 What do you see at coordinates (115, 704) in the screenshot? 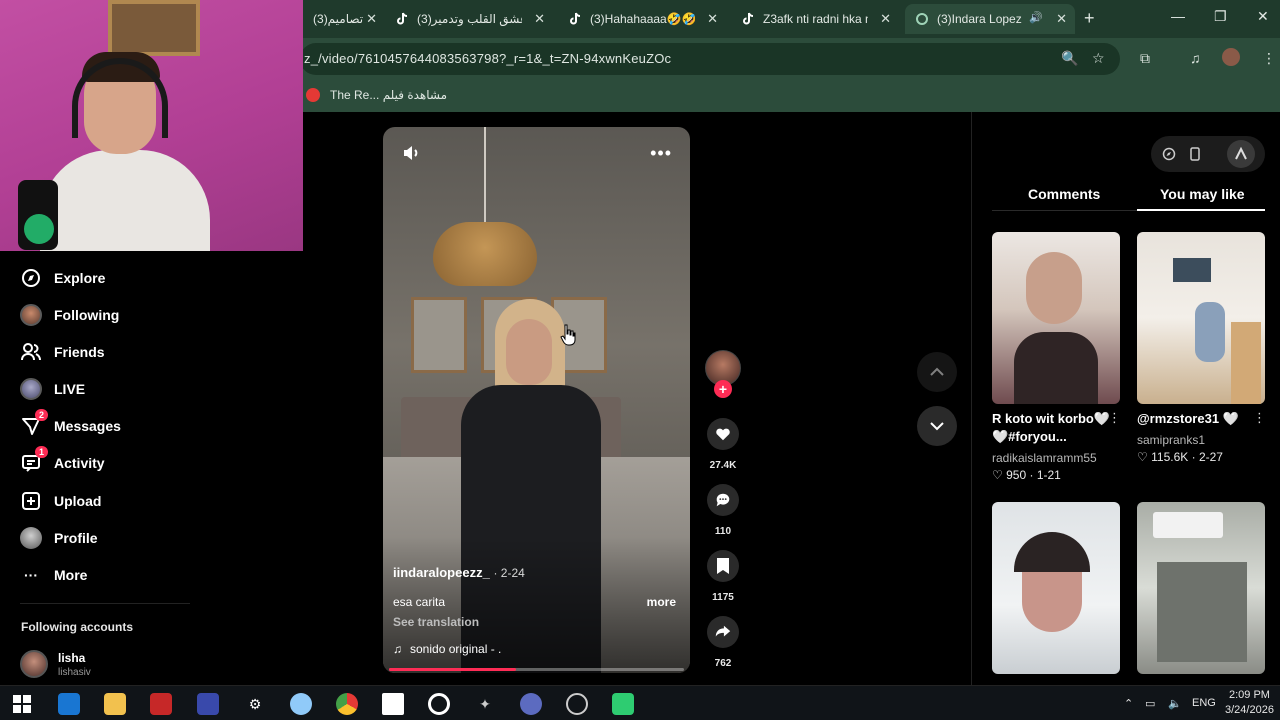
I see `file-explorer-icon` at bounding box center [115, 704].